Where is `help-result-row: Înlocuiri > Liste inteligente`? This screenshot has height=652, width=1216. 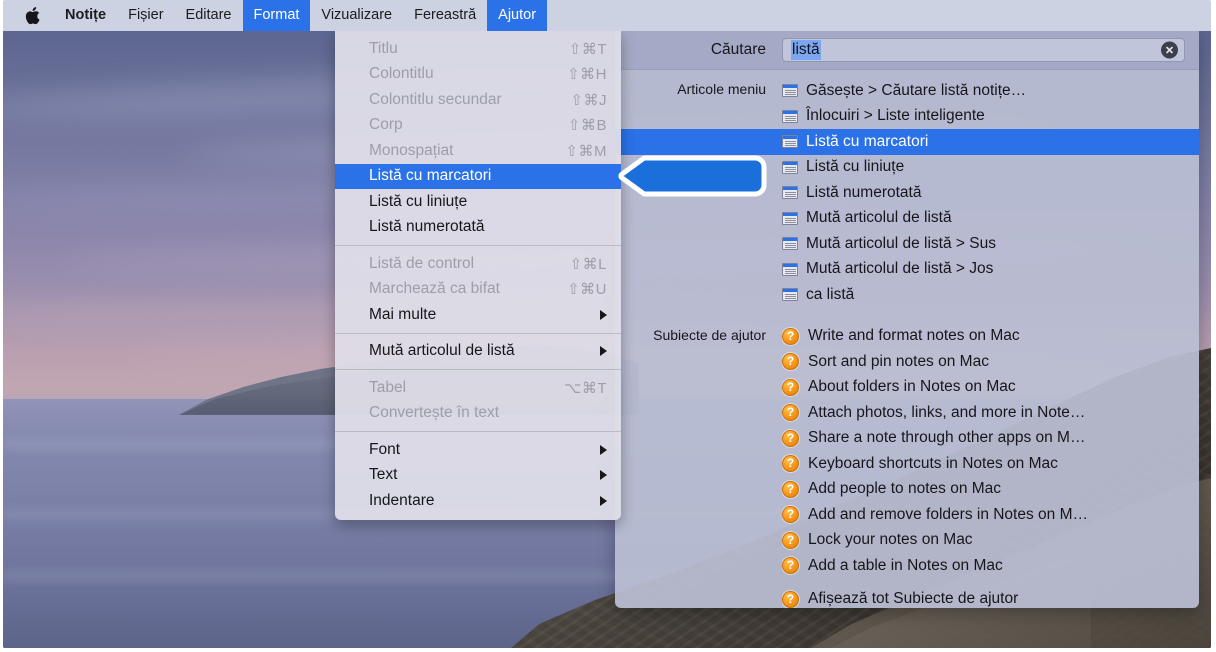
help-result-row: Înlocuiri > Liste inteligente is located at coordinates (990, 117).